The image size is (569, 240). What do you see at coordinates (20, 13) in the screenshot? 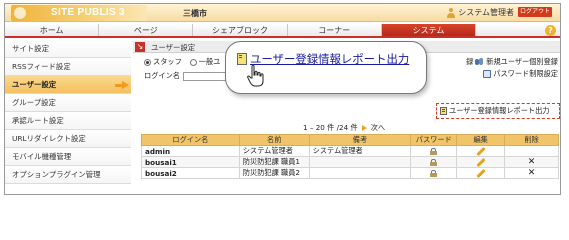
I see `logo-mark-icon` at bounding box center [20, 13].